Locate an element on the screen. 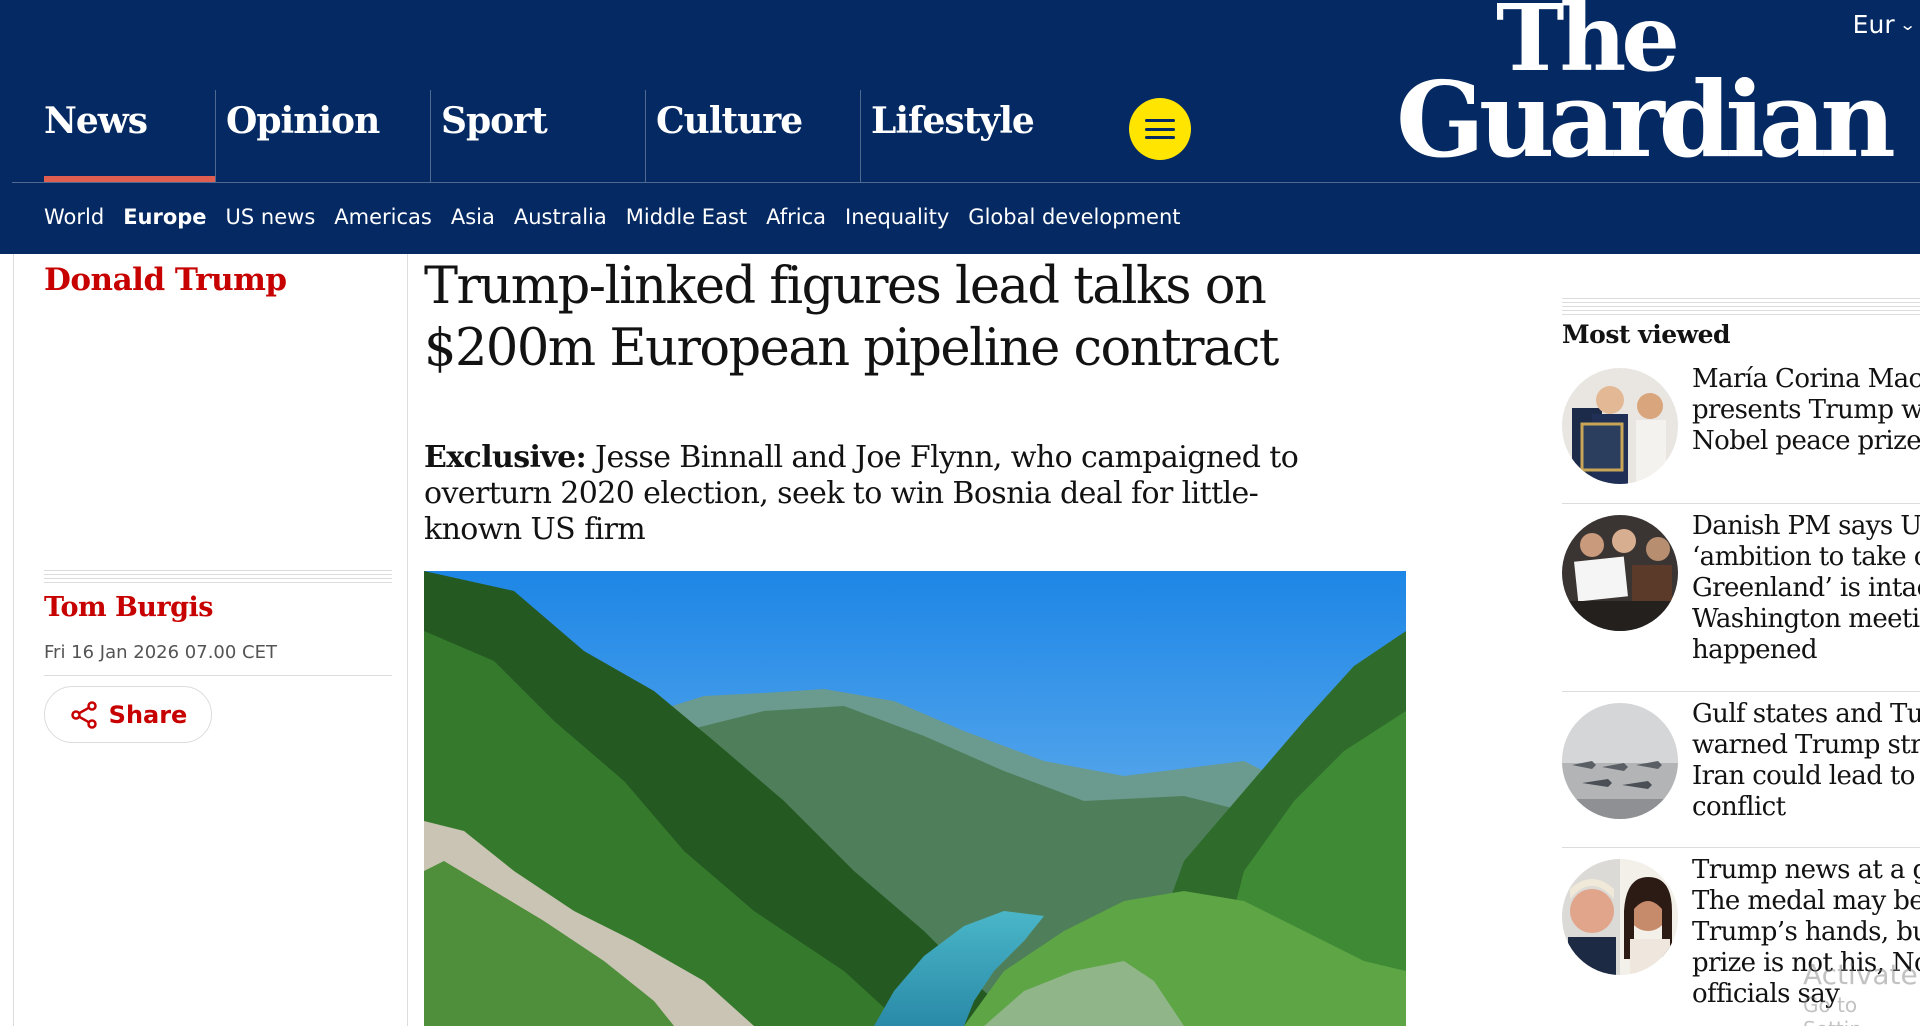 The image size is (1920, 1026). subnav-inequality: Inequality is located at coordinates (897, 217).